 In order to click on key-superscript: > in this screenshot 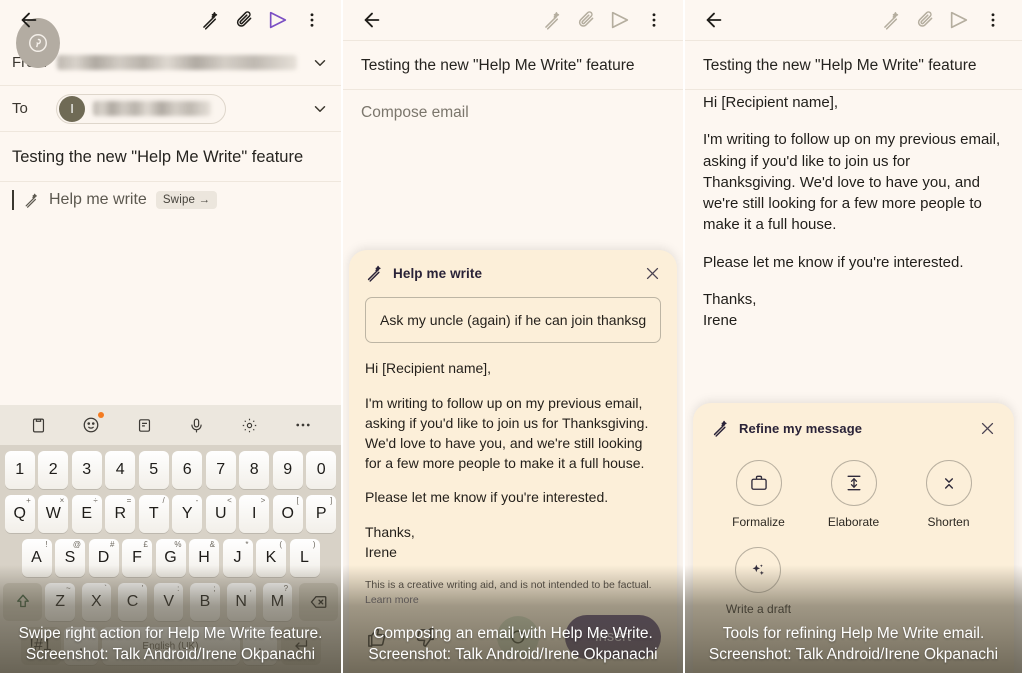, I will do `click(263, 500)`.